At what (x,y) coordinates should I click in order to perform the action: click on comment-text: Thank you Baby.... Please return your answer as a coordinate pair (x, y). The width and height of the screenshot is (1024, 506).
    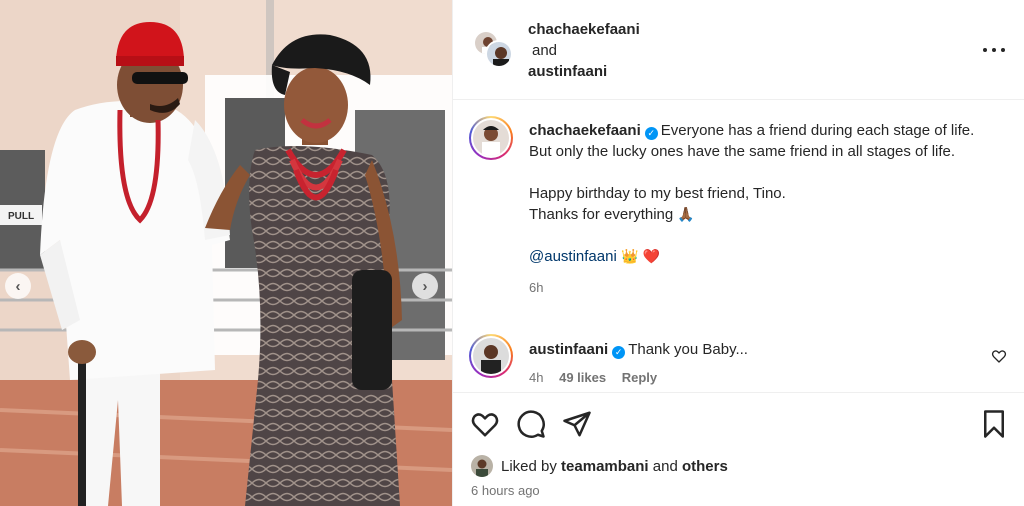
    Looking at the image, I should click on (688, 349).